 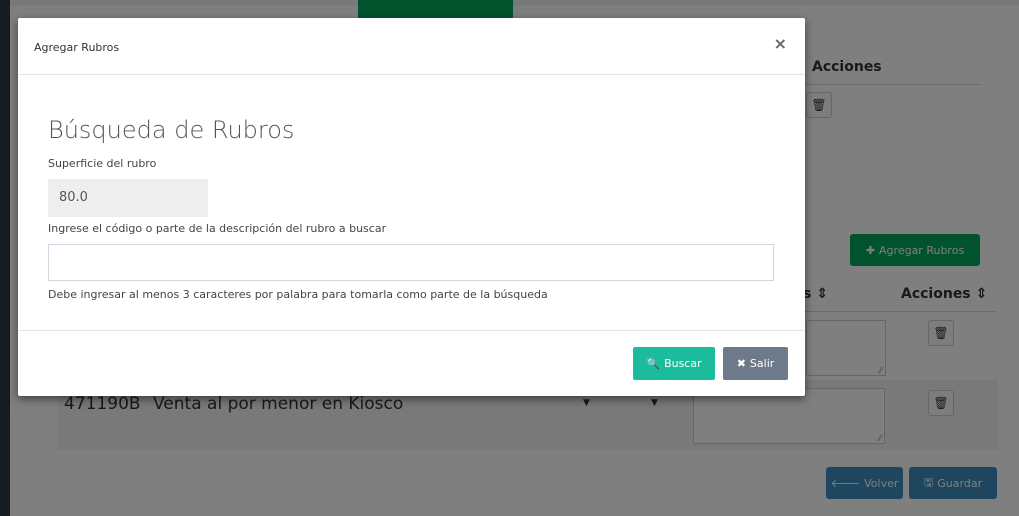 I want to click on search-input, so click(x=411, y=262).